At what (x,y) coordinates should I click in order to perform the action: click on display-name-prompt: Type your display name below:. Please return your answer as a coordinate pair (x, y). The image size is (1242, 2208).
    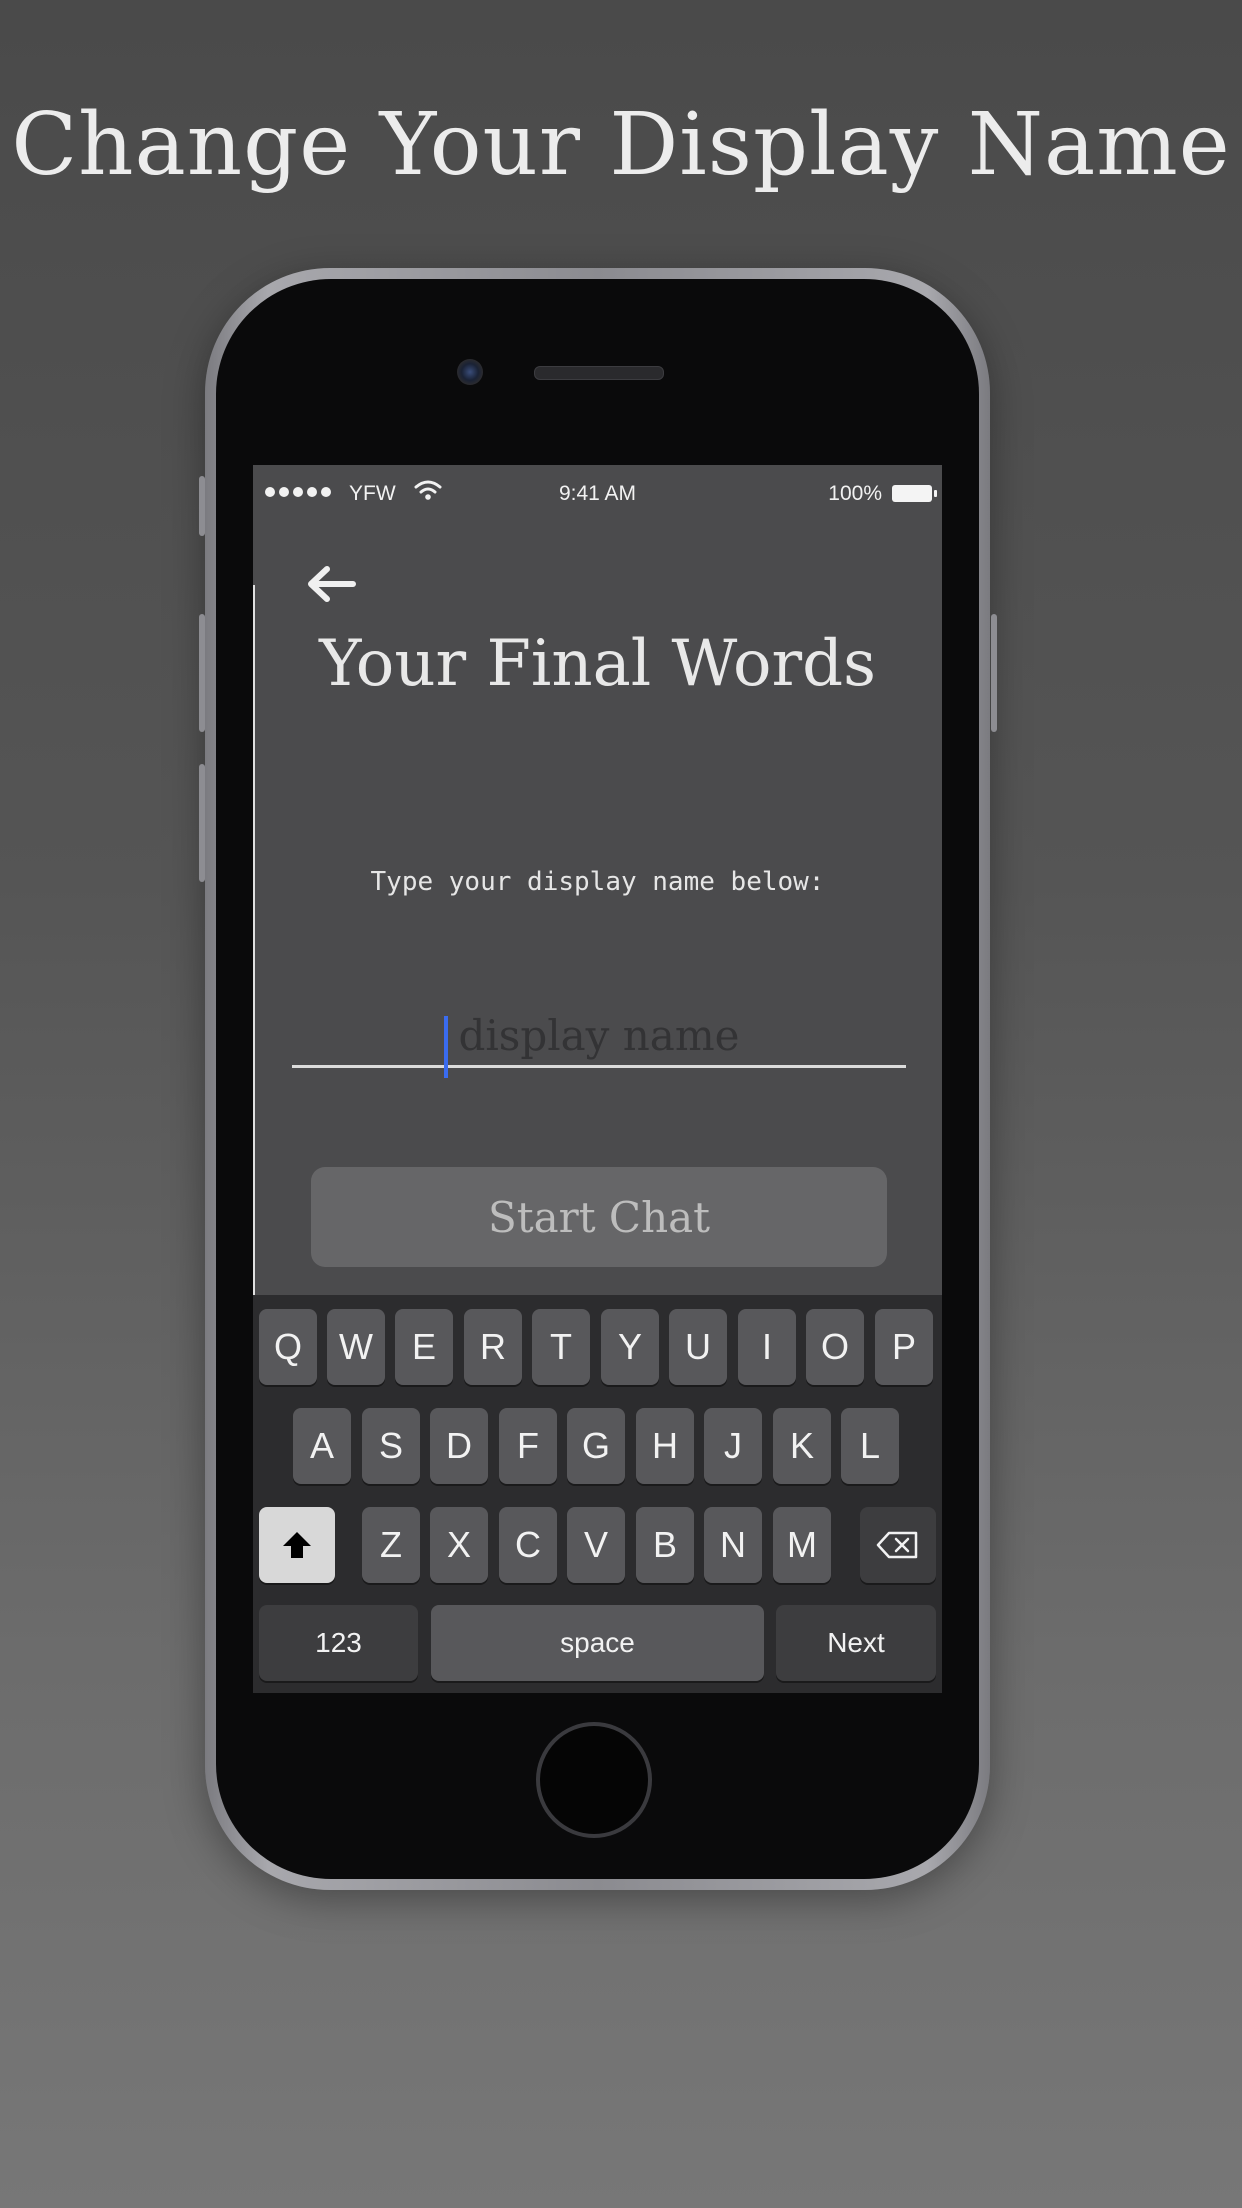
    Looking at the image, I should click on (597, 882).